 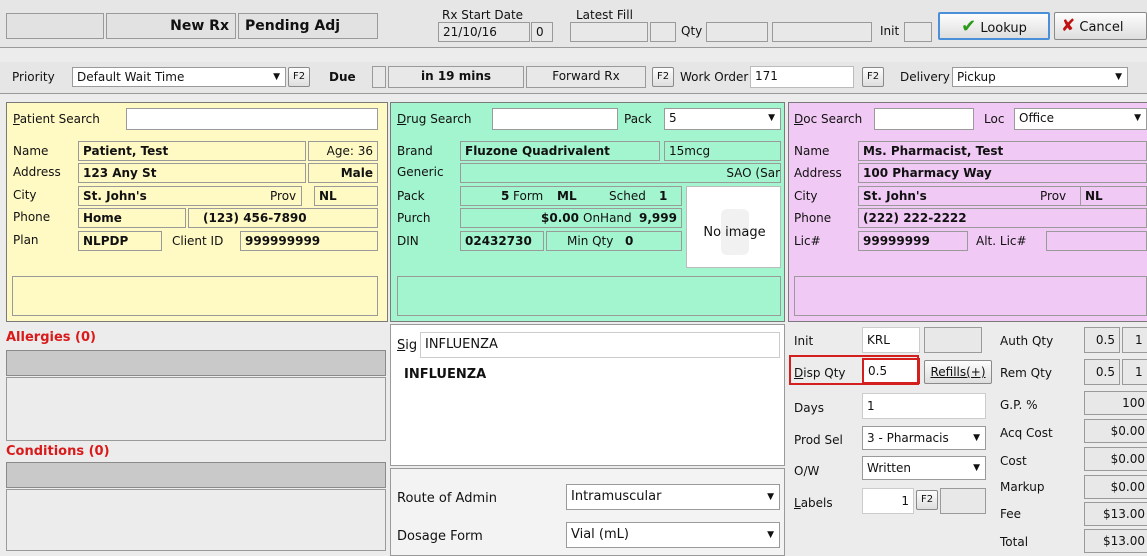 I want to click on refills-button: Refills(+), so click(x=958, y=372).